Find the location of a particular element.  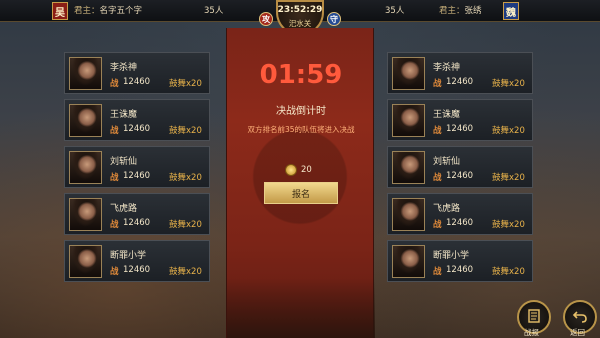

signup-cost: 20 is located at coordinates (298, 170).